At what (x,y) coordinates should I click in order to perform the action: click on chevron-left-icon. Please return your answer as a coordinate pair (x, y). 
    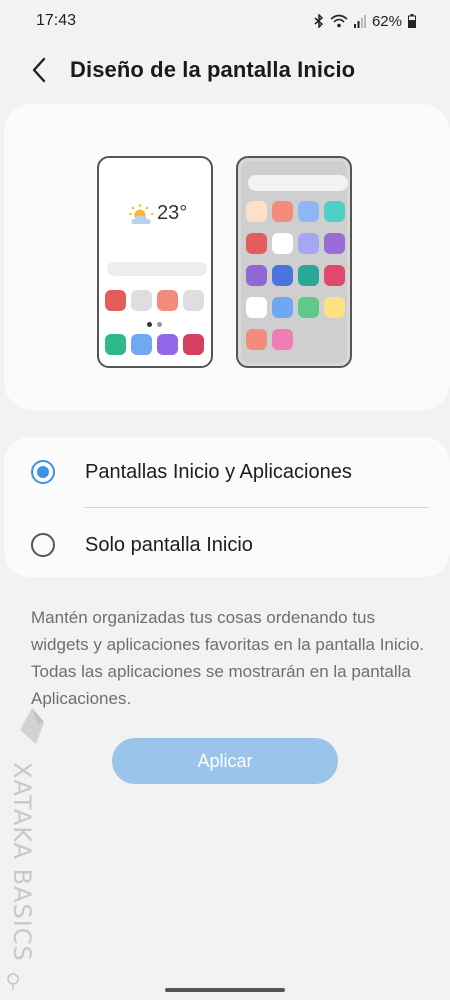
    Looking at the image, I should click on (39, 70).